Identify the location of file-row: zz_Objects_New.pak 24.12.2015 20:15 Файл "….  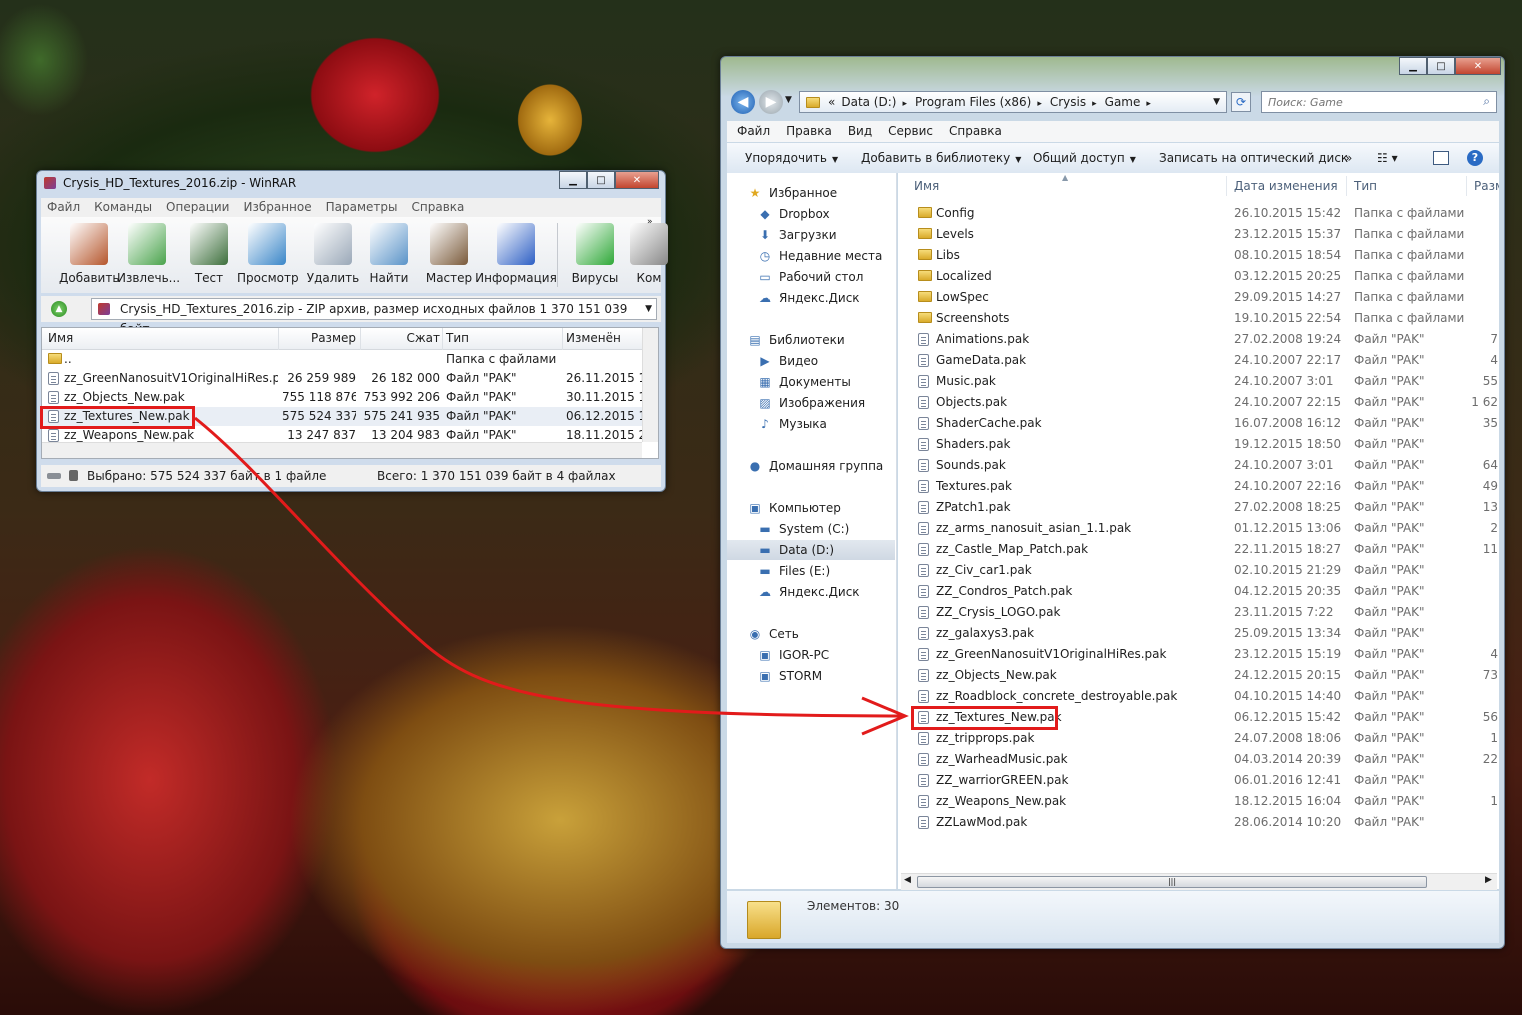
(1198, 675).